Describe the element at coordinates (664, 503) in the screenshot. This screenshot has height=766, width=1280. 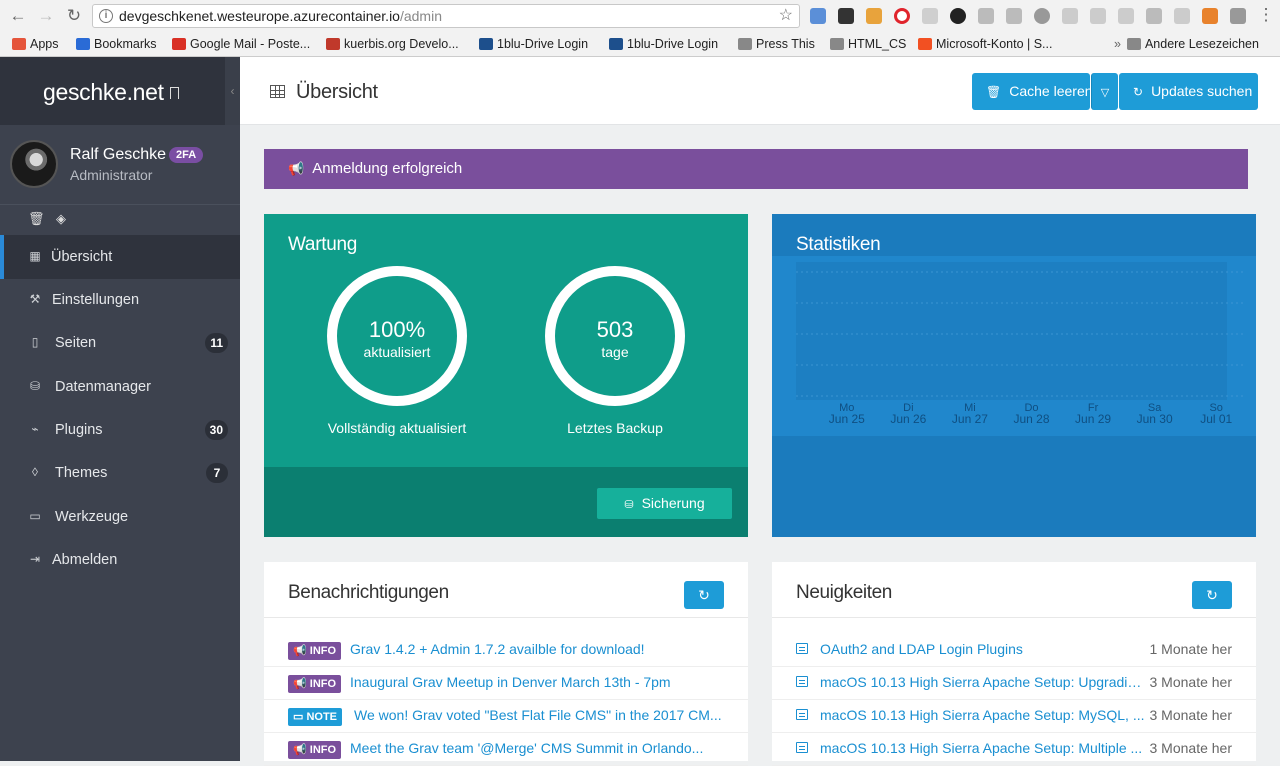
I see `backup-button: ⛁ Sicherung` at that location.